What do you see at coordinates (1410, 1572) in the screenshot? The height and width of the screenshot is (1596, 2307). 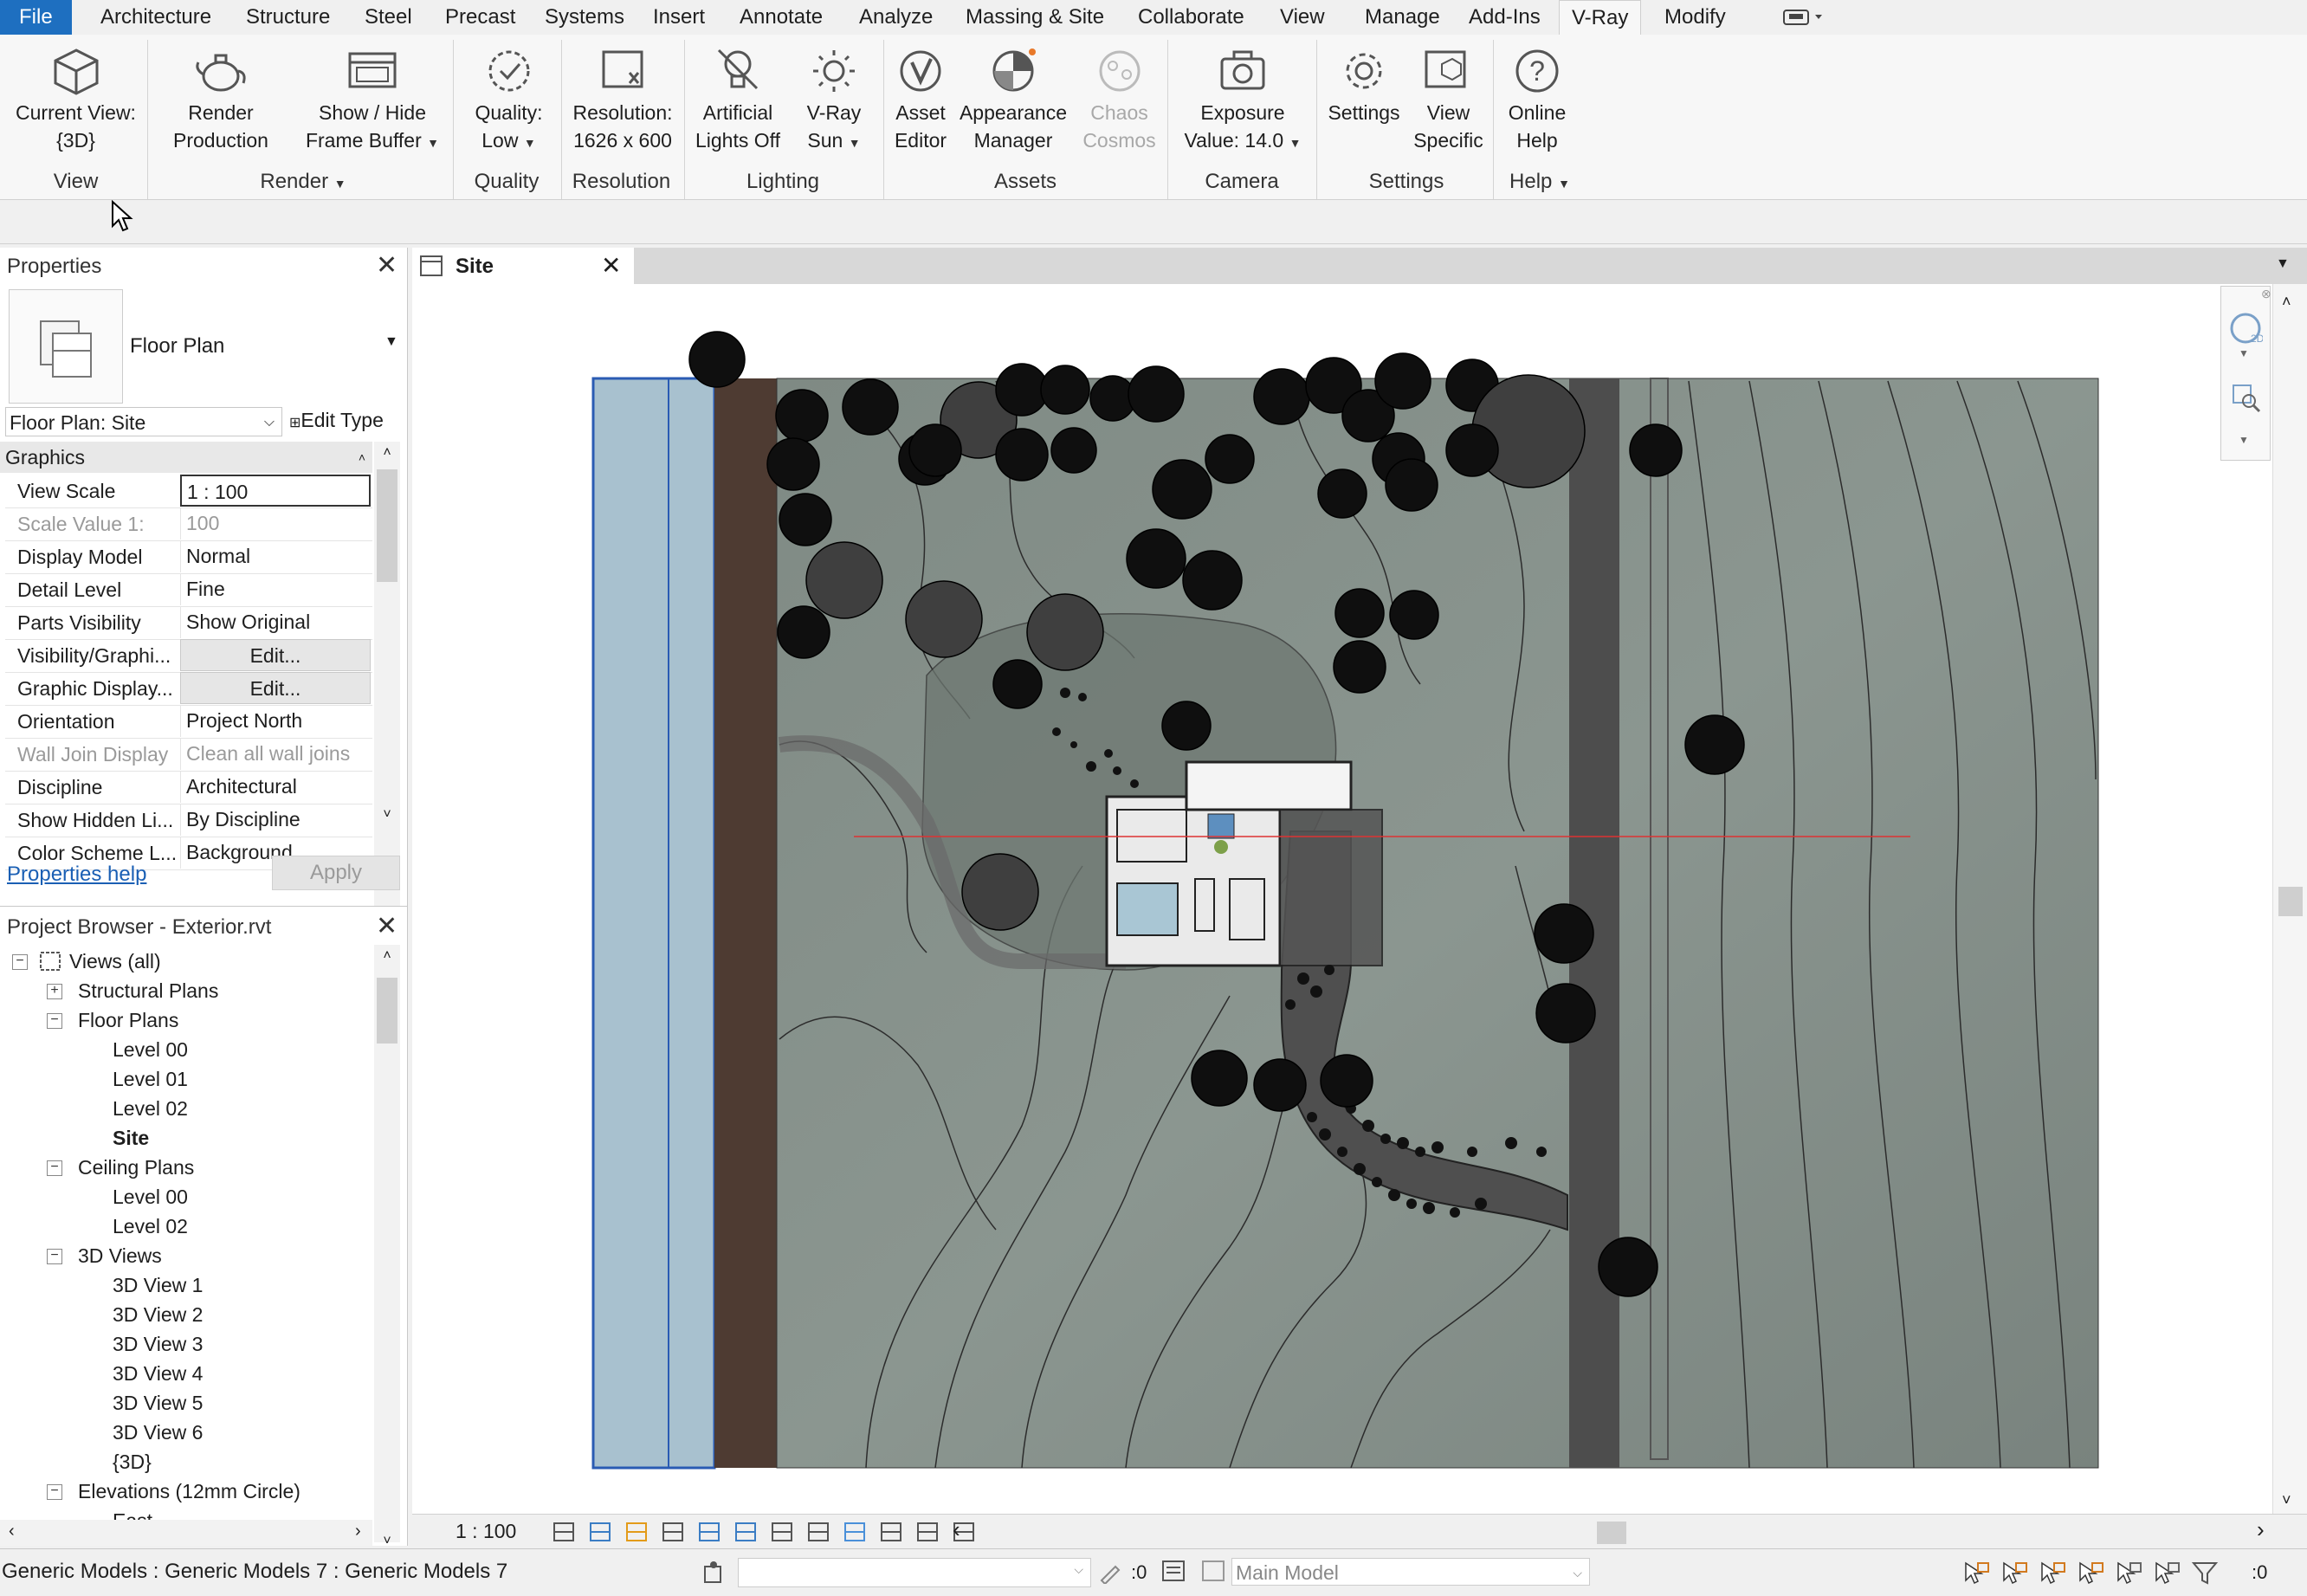 I see `model-dropdown: Main Model ⌵` at bounding box center [1410, 1572].